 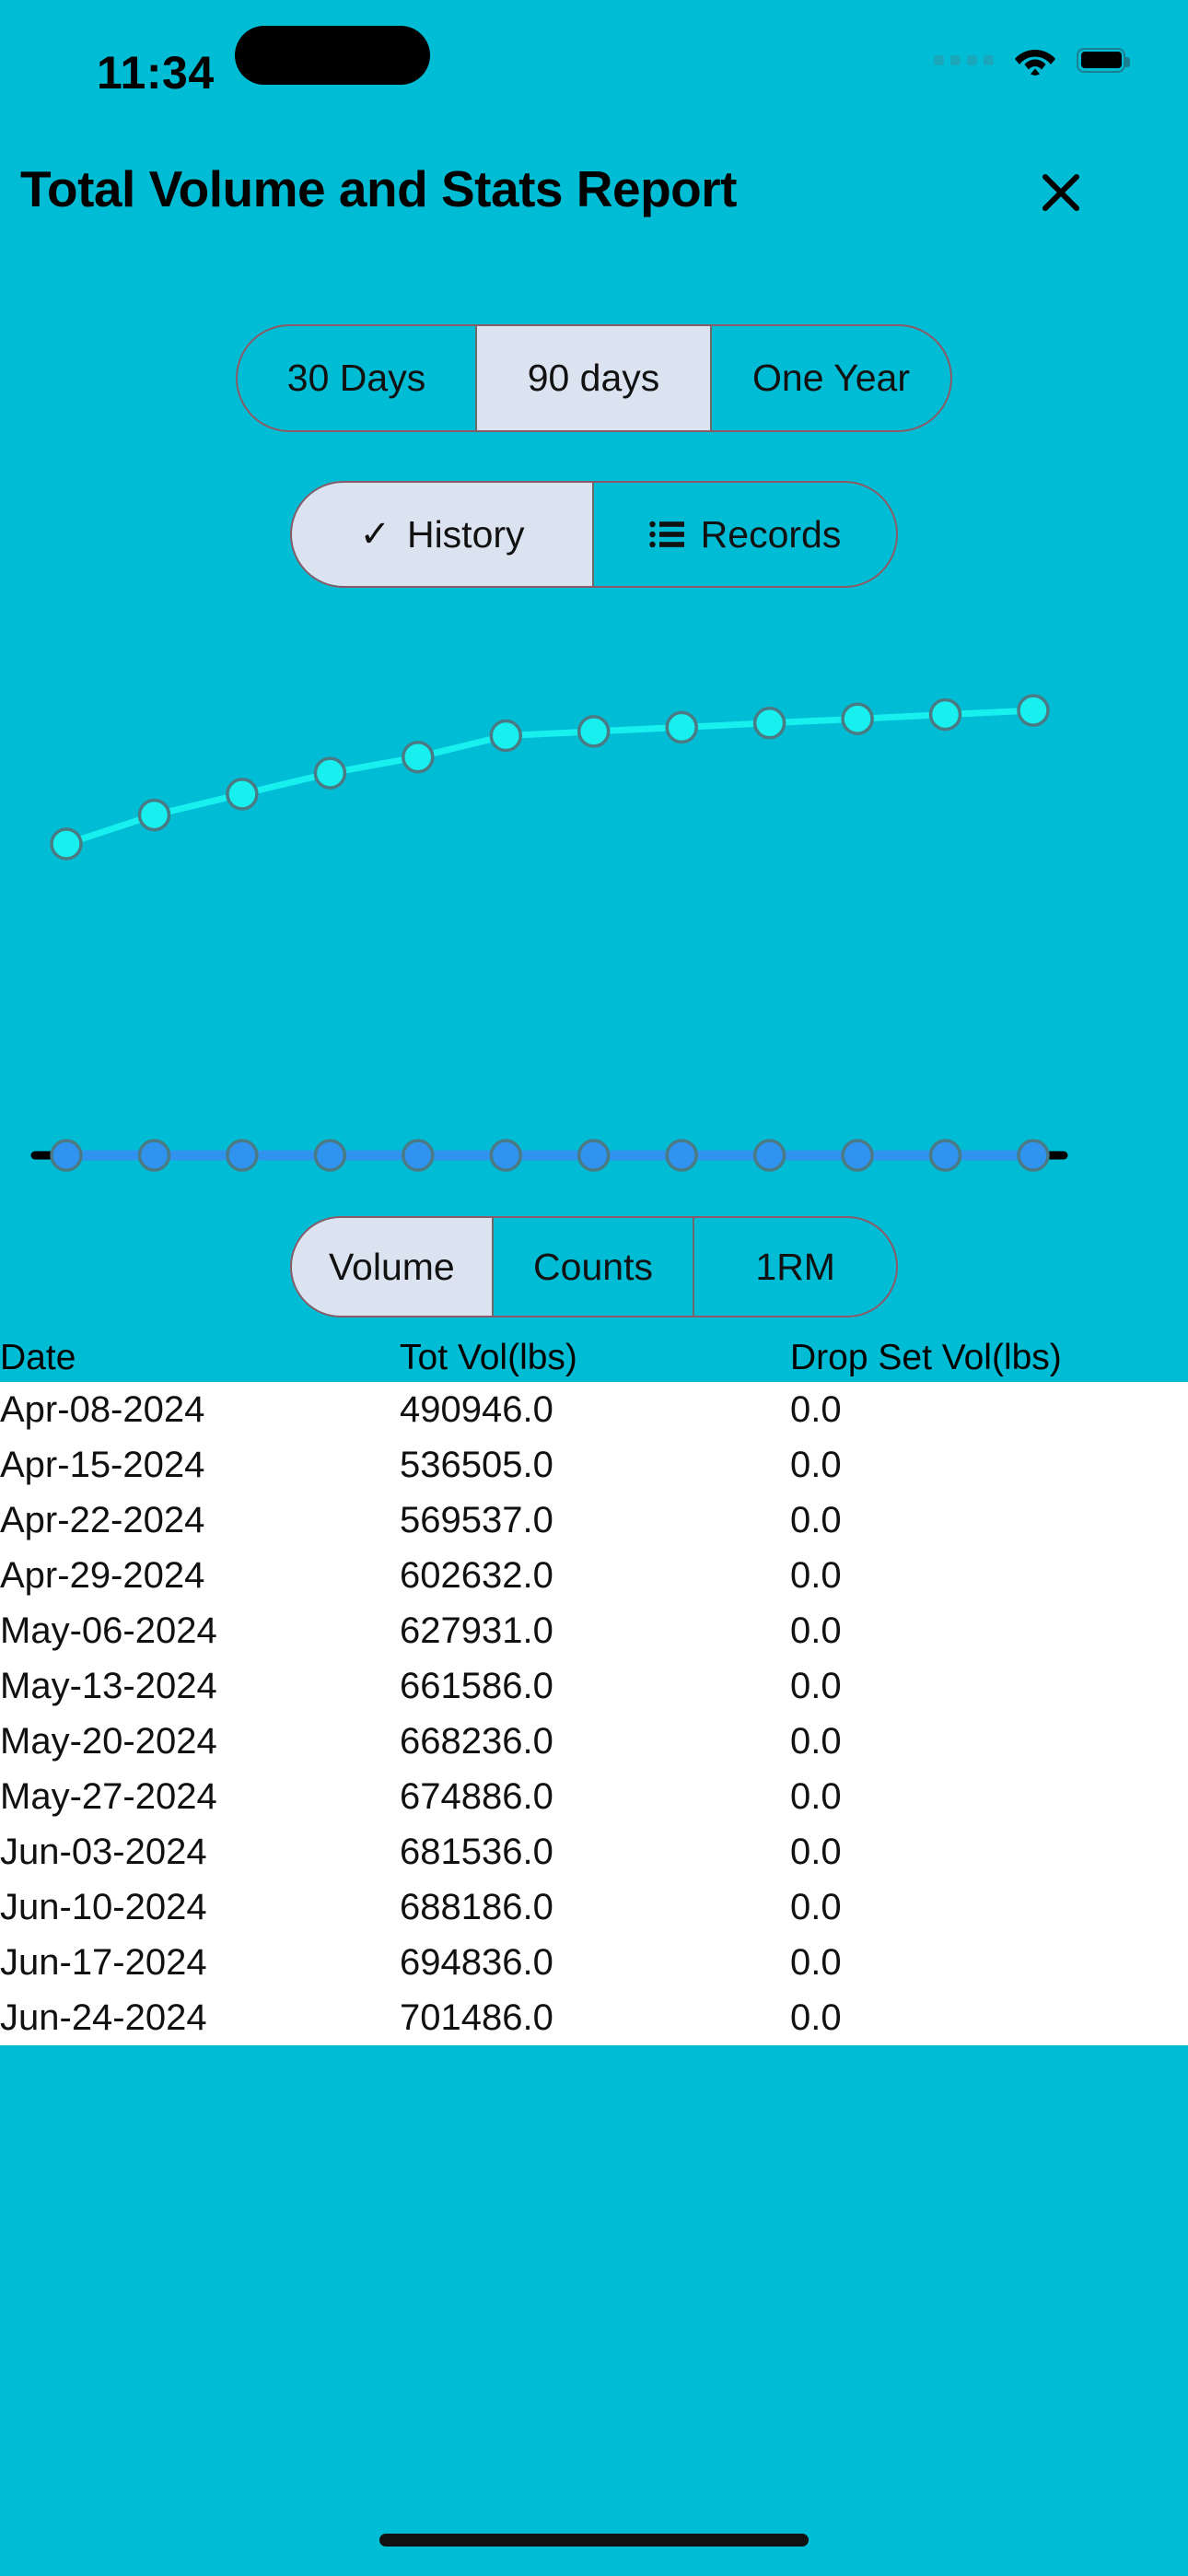 I want to click on cell-date: Apr-08-2024, so click(x=102, y=1409).